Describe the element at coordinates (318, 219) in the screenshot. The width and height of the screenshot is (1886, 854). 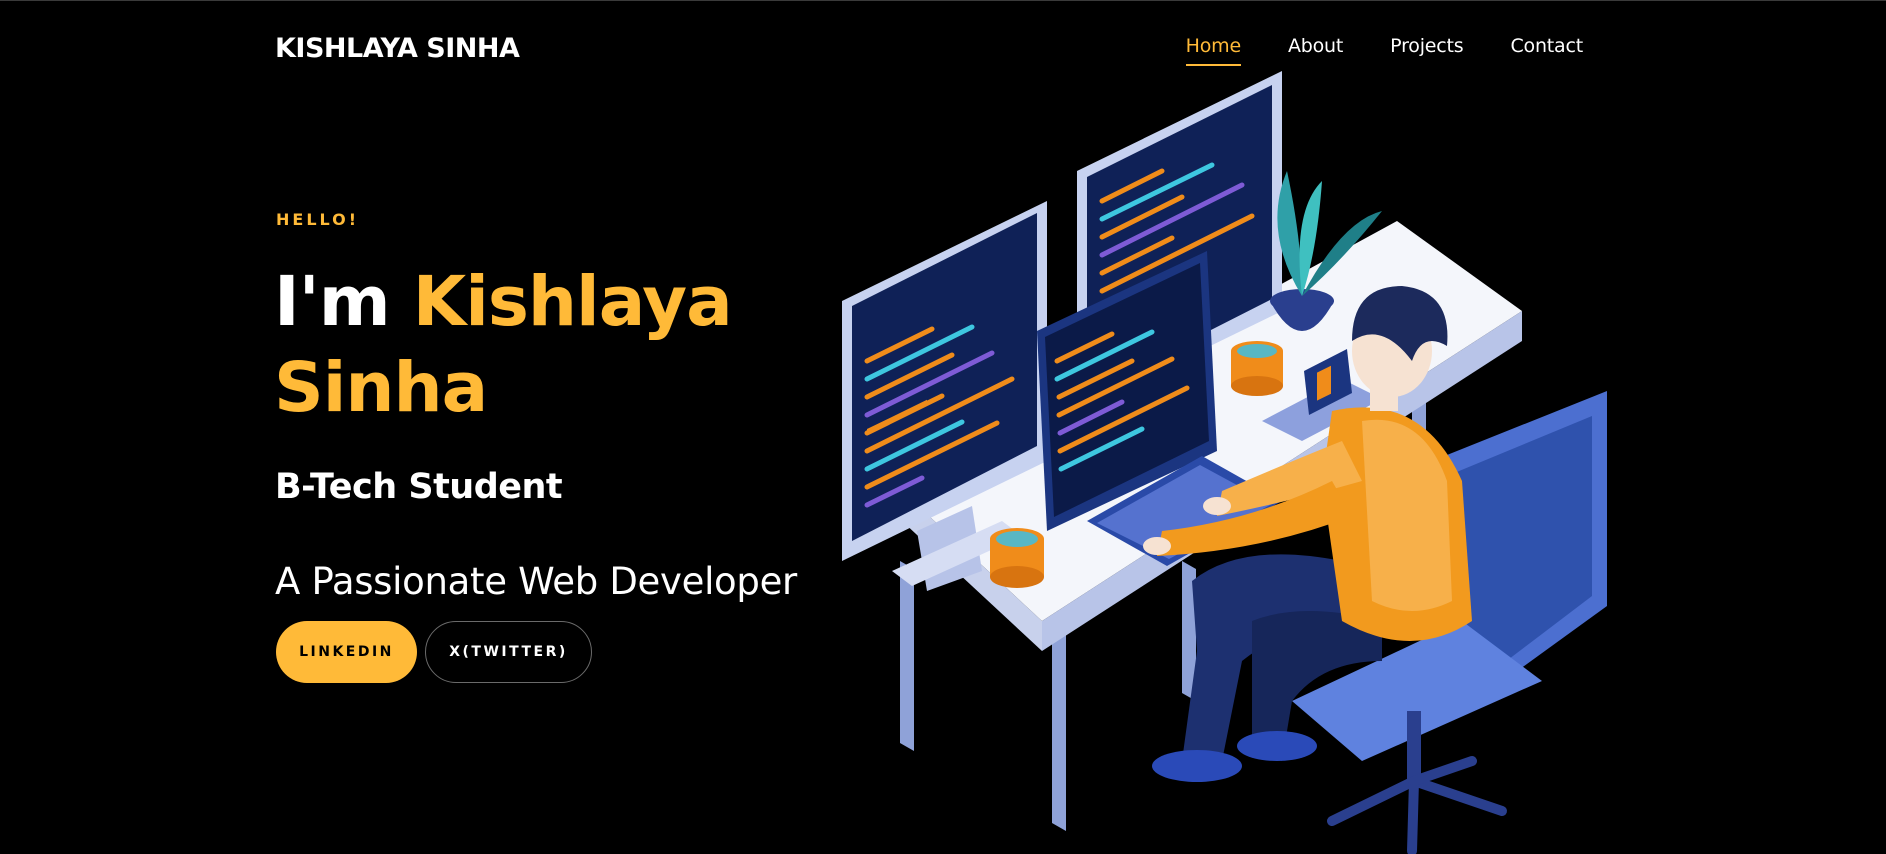
I see `hero-greeting: HELLO!` at that location.